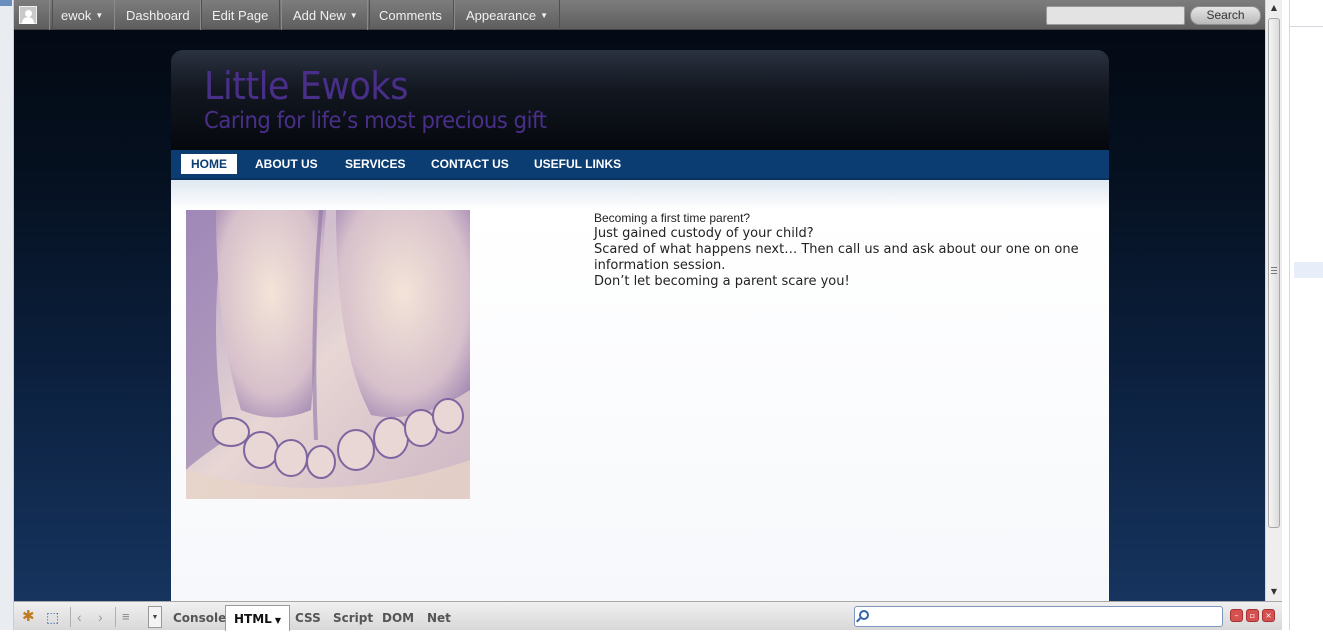 This screenshot has height=634, width=1323. What do you see at coordinates (76, 15) in the screenshot?
I see `admin-user-name: ewok` at bounding box center [76, 15].